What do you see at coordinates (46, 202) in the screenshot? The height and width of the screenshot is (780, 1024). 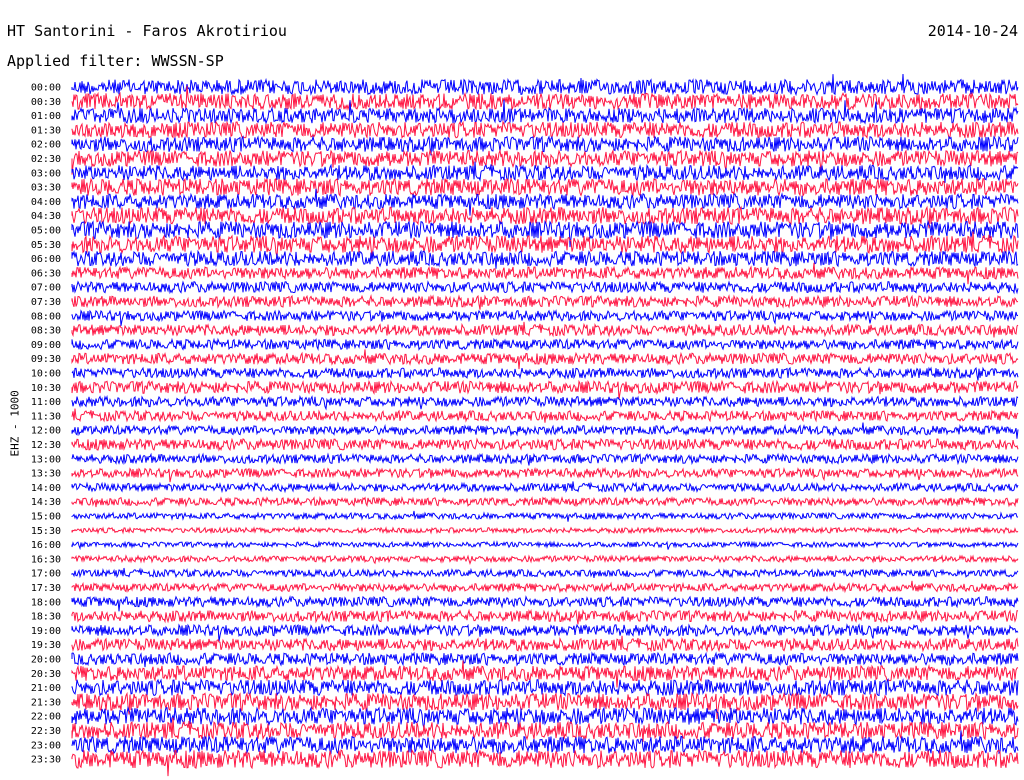 I see `time-label: 04:00` at bounding box center [46, 202].